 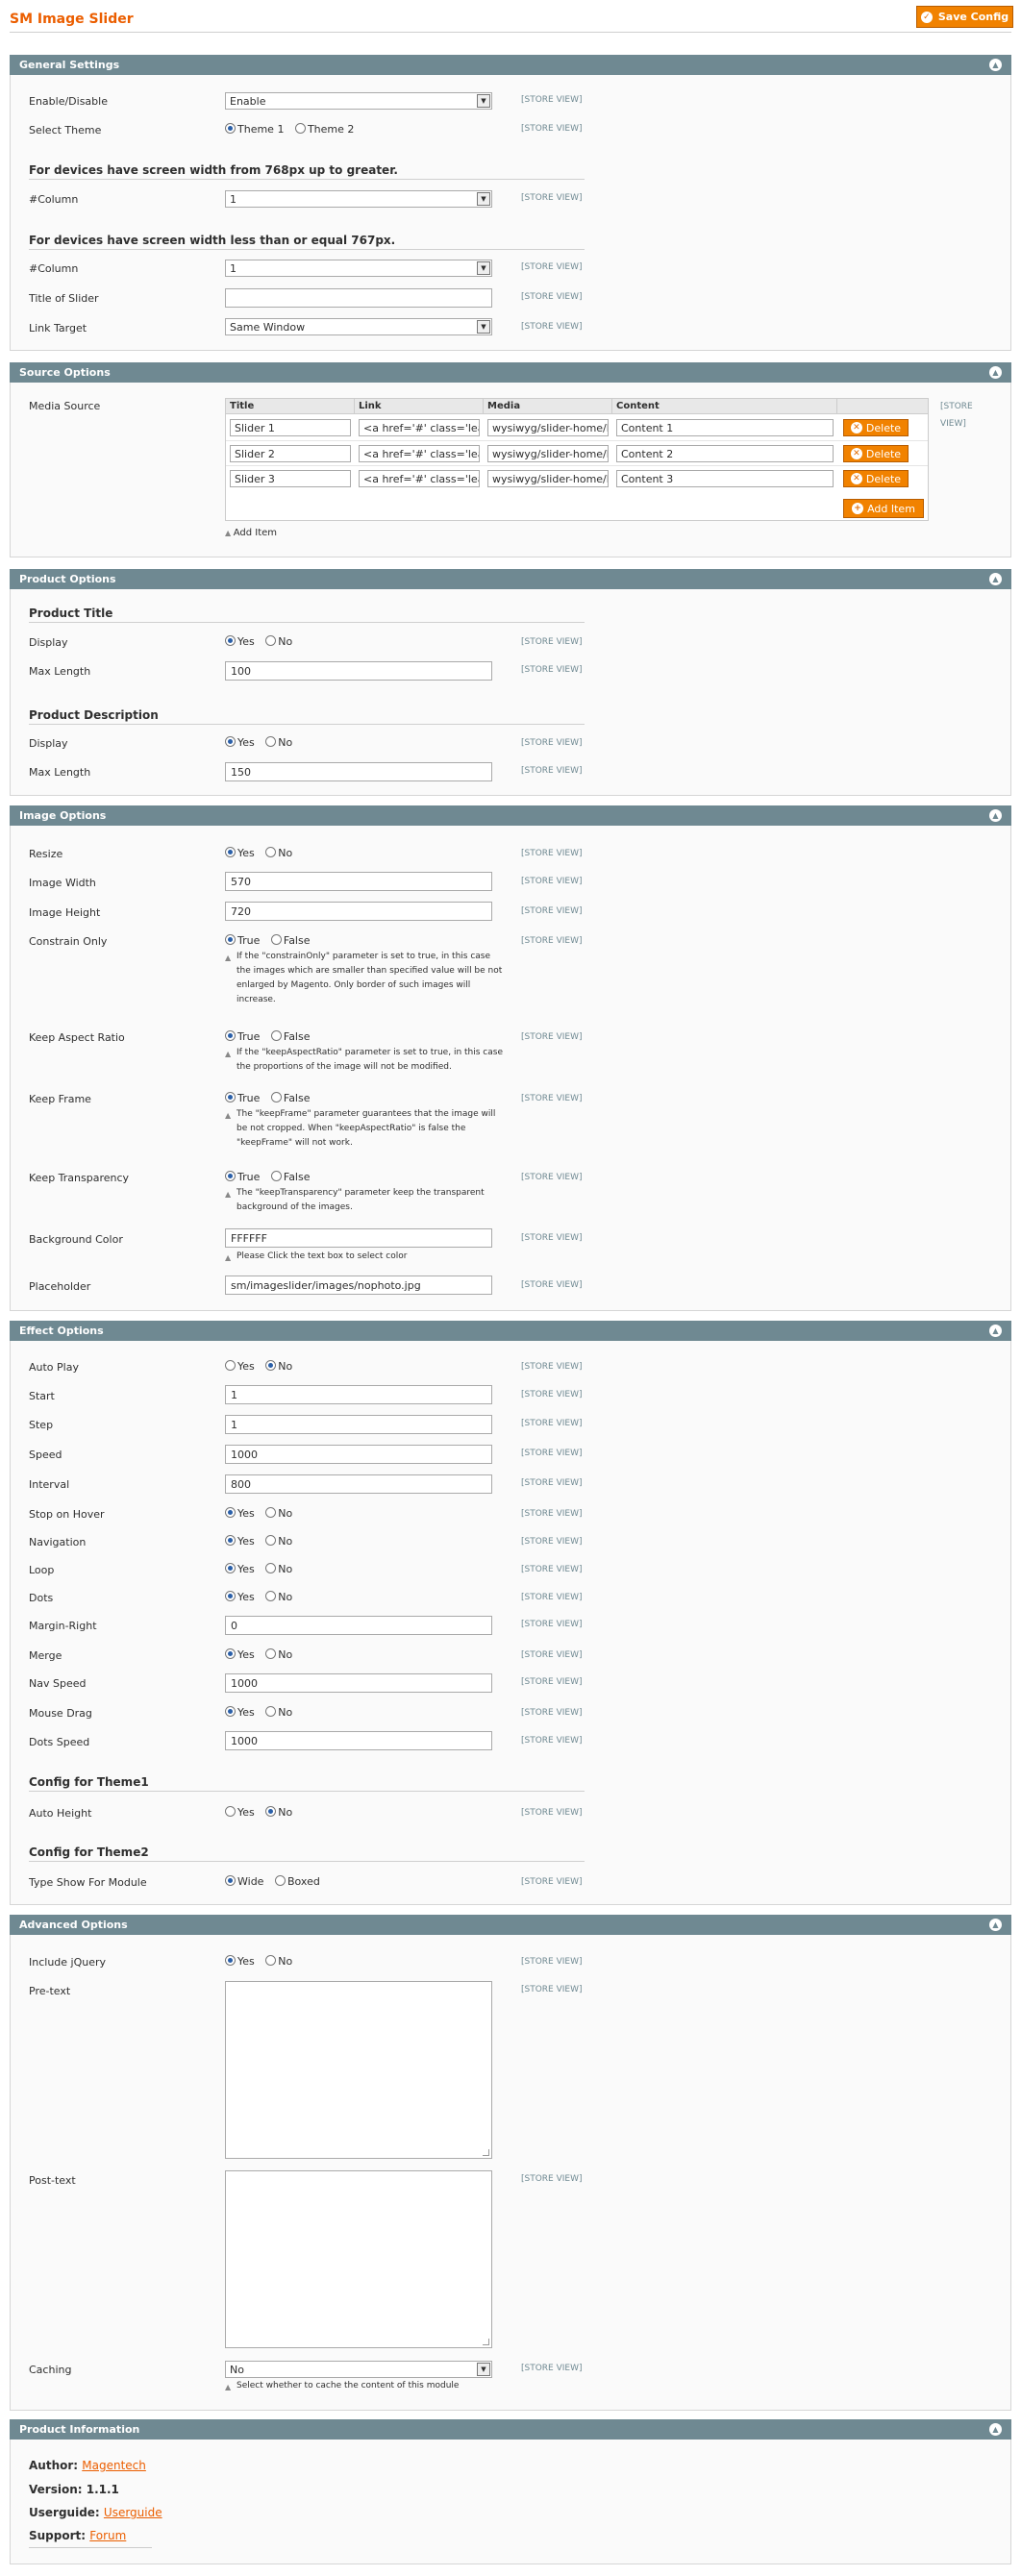 What do you see at coordinates (290, 427) in the screenshot?
I see `row-title-input: Slider 1` at bounding box center [290, 427].